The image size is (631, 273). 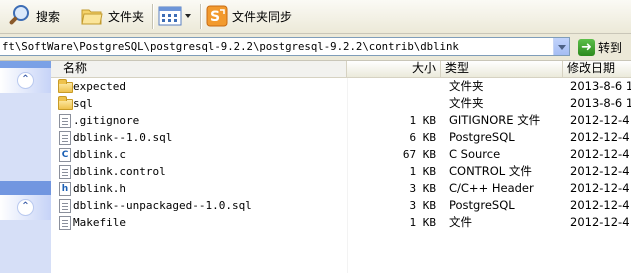 I want to click on toolbar: 搜索 文件夹 S 文件夹同步, so click(x=315, y=17).